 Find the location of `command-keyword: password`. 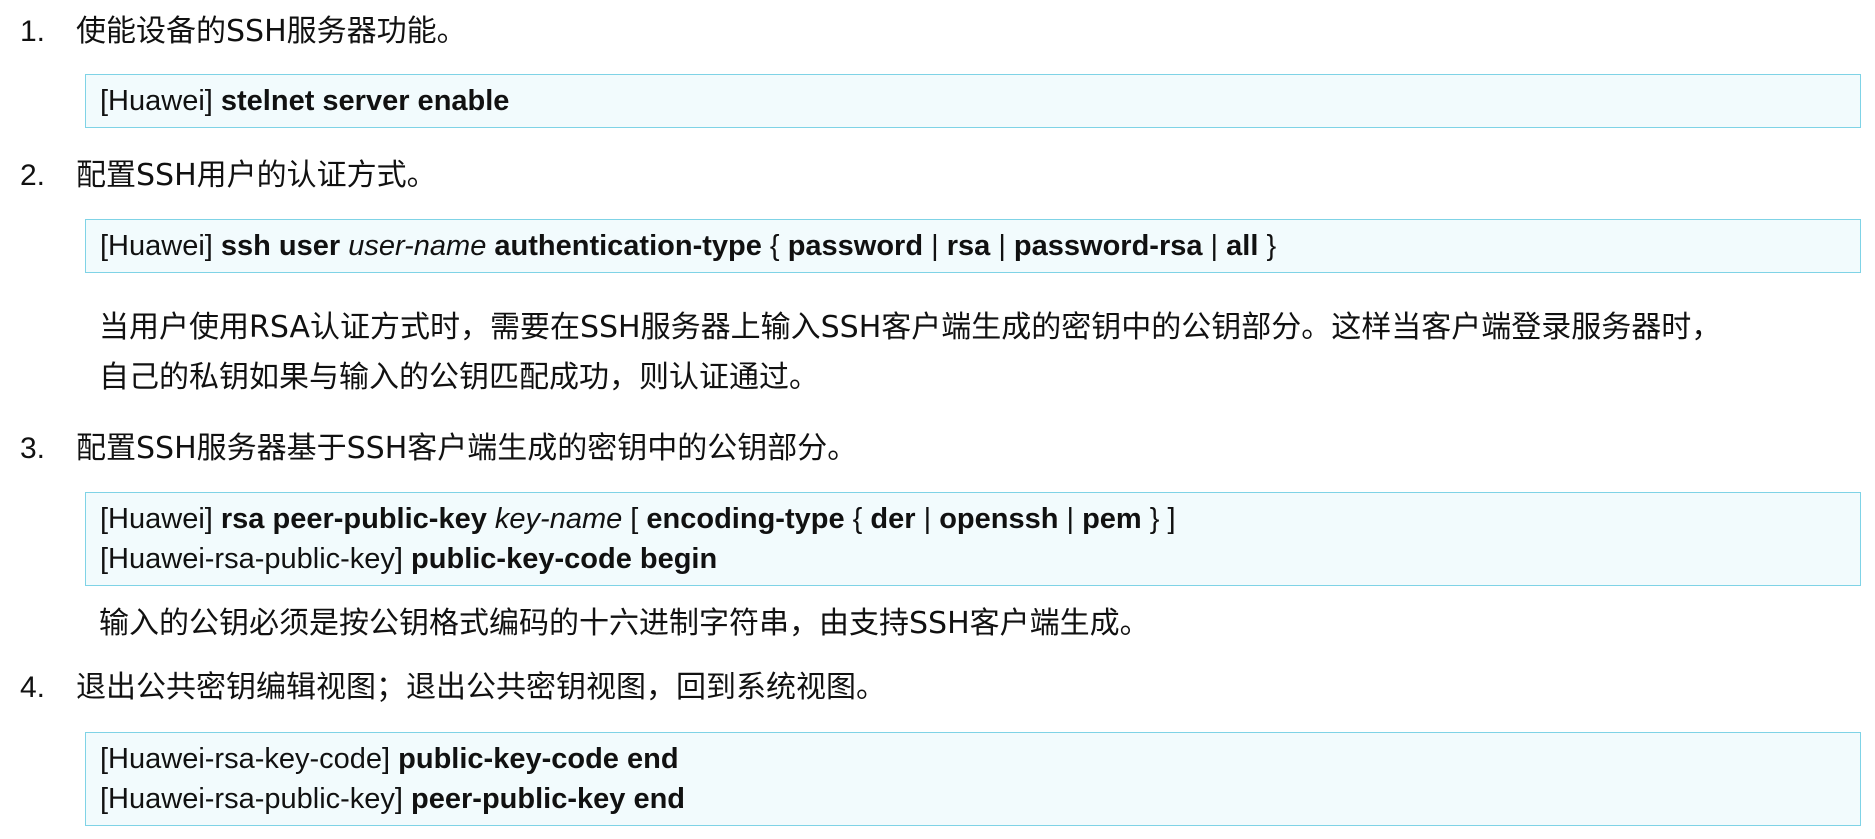

command-keyword: password is located at coordinates (855, 246).